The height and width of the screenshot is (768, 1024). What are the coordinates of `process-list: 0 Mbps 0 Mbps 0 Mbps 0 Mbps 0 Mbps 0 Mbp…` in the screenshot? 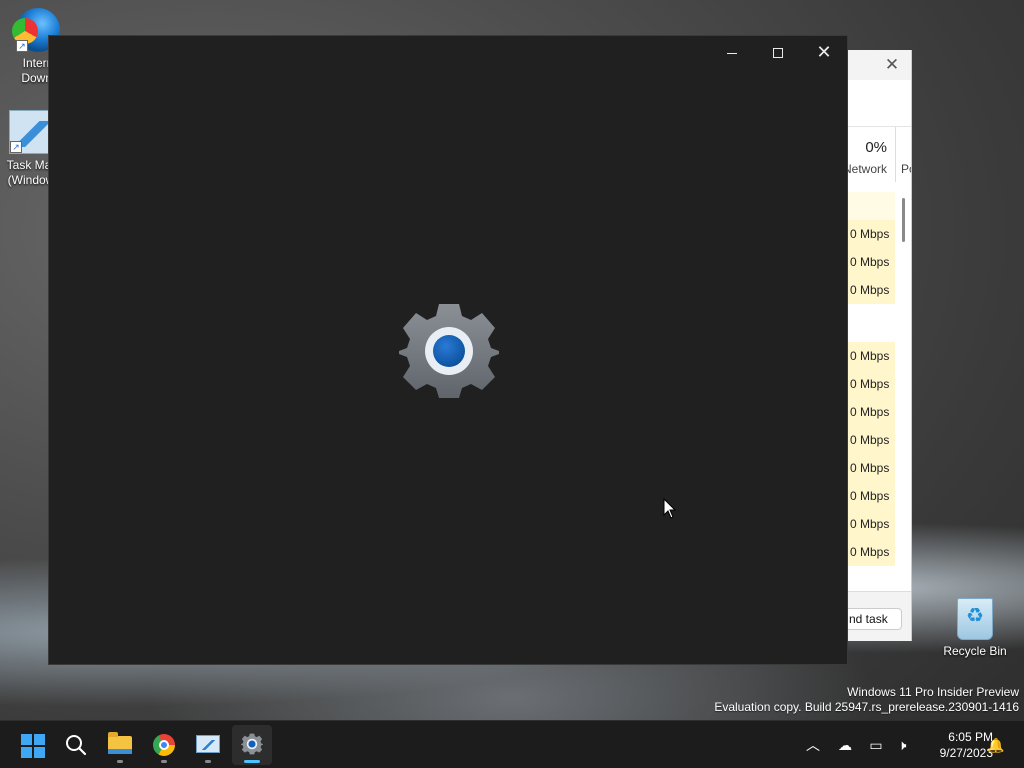 It's located at (871, 379).